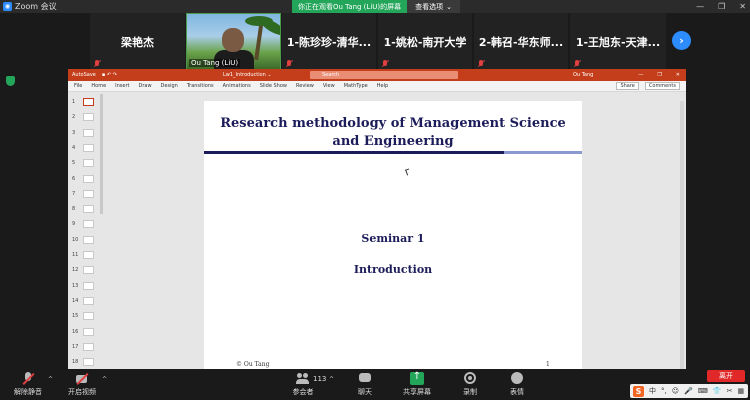 The height and width of the screenshot is (400, 750). What do you see at coordinates (85, 286) in the screenshot?
I see `slide-thumbnail: 13` at bounding box center [85, 286].